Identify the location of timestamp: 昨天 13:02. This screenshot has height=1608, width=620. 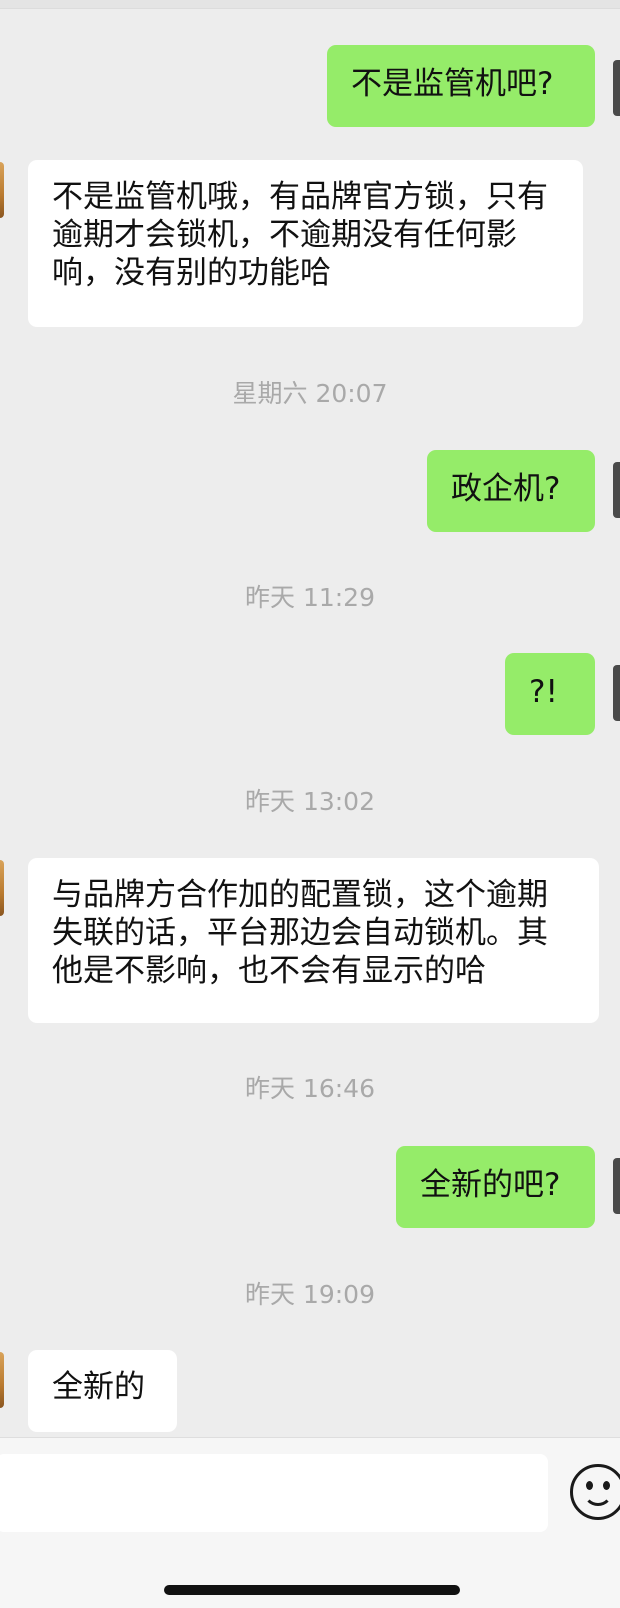
(310, 801).